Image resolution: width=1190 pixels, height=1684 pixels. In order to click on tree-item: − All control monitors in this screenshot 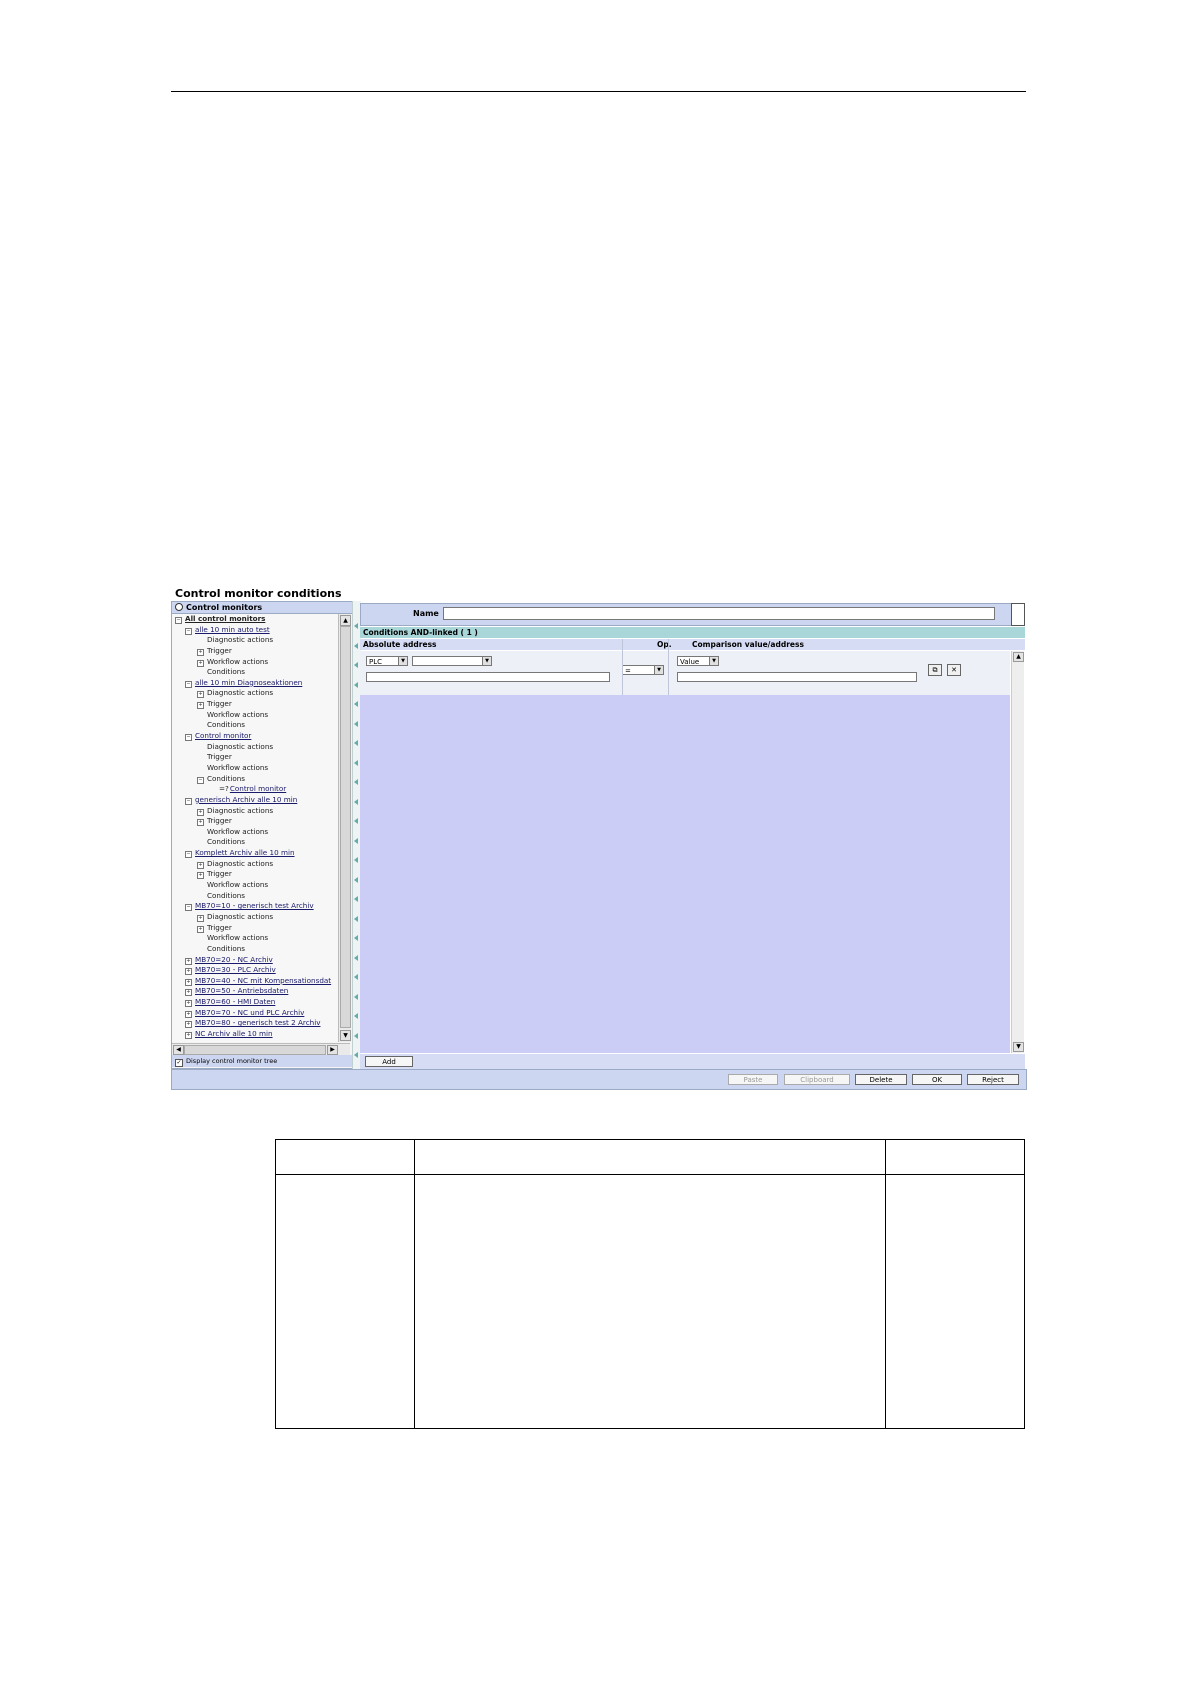, I will do `click(255, 619)`.